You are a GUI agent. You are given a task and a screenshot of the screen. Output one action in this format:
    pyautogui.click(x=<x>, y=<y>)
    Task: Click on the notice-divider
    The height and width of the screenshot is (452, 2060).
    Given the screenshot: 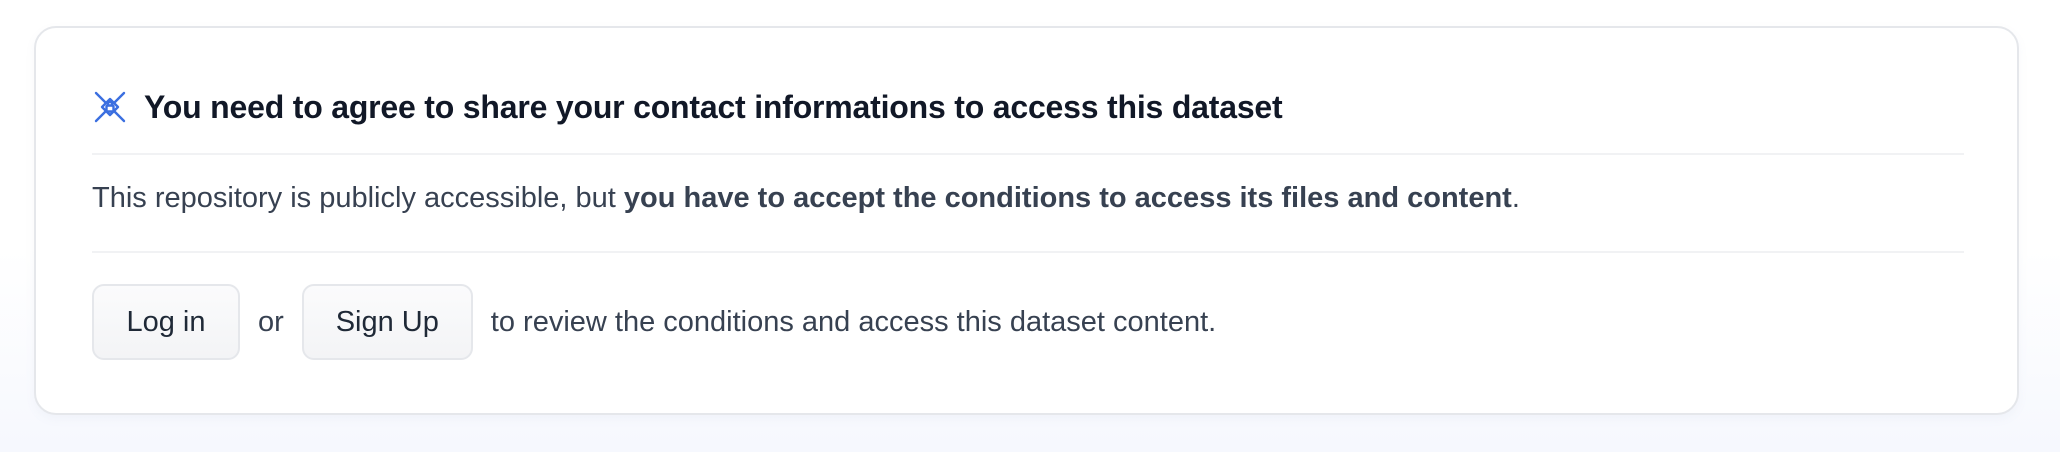 What is the action you would take?
    pyautogui.click(x=1028, y=252)
    